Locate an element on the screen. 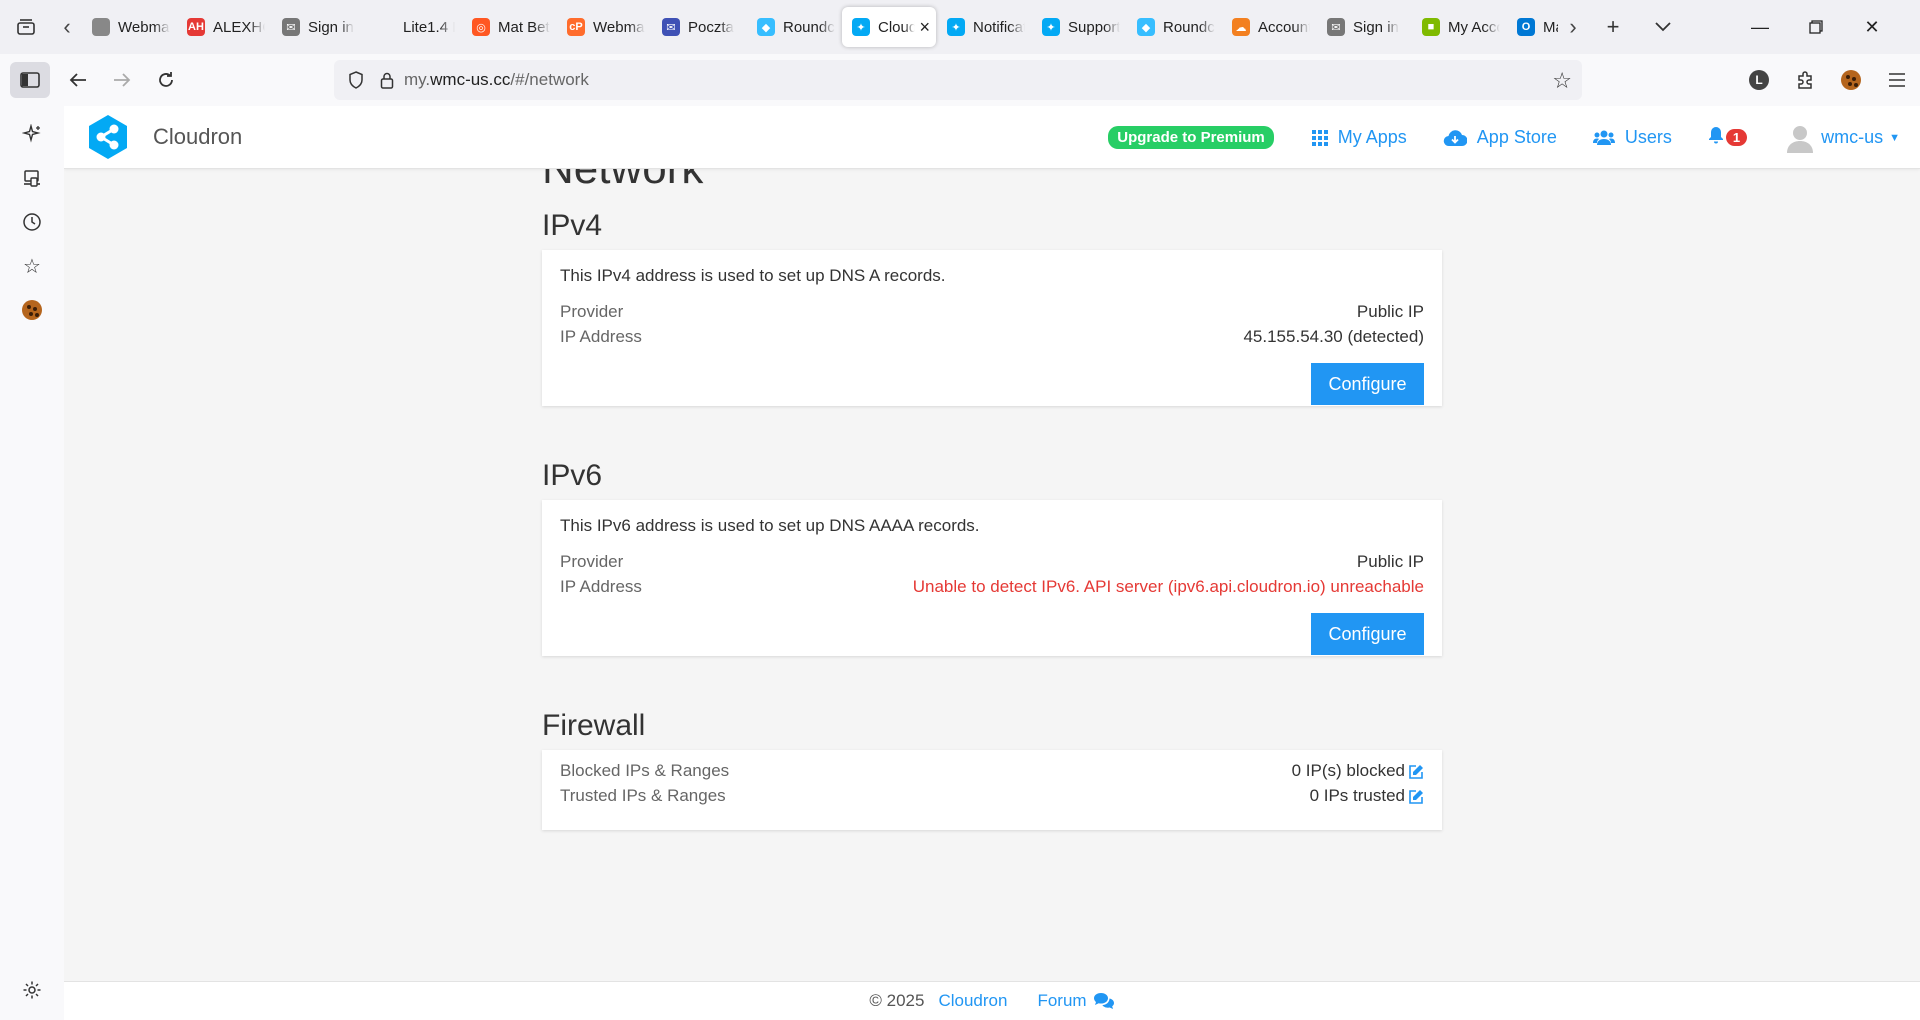 The image size is (1920, 1020). bookmark-star-icon: ☆ is located at coordinates (1562, 81).